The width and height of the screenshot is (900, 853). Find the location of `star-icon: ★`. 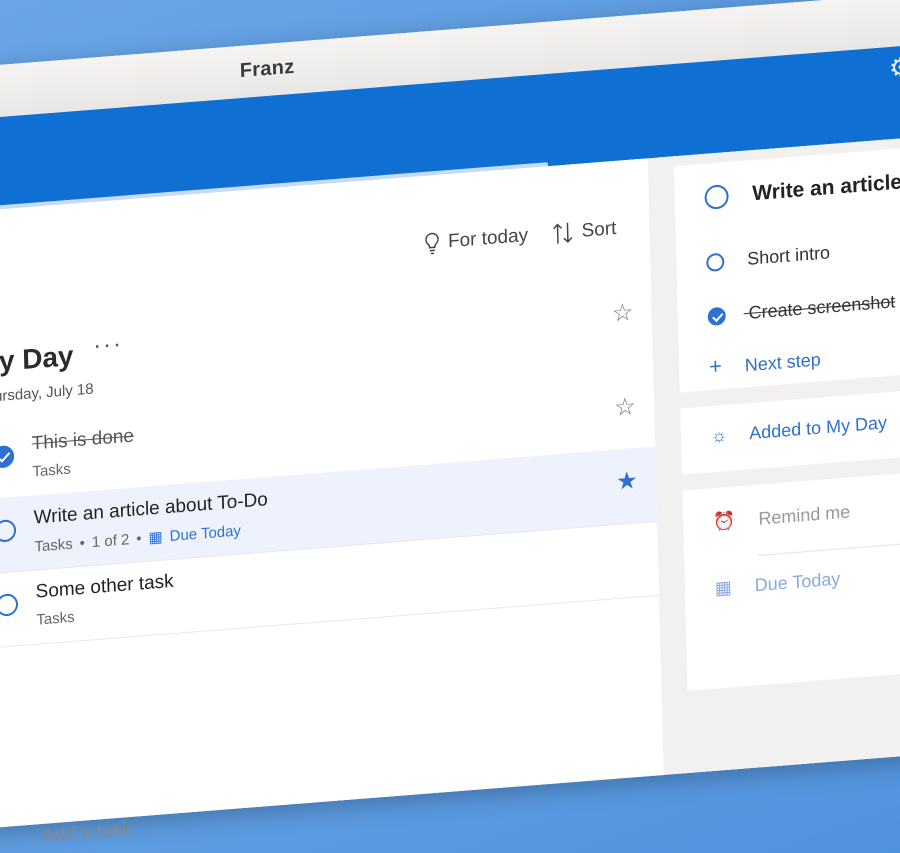

star-icon: ★ is located at coordinates (627, 481).